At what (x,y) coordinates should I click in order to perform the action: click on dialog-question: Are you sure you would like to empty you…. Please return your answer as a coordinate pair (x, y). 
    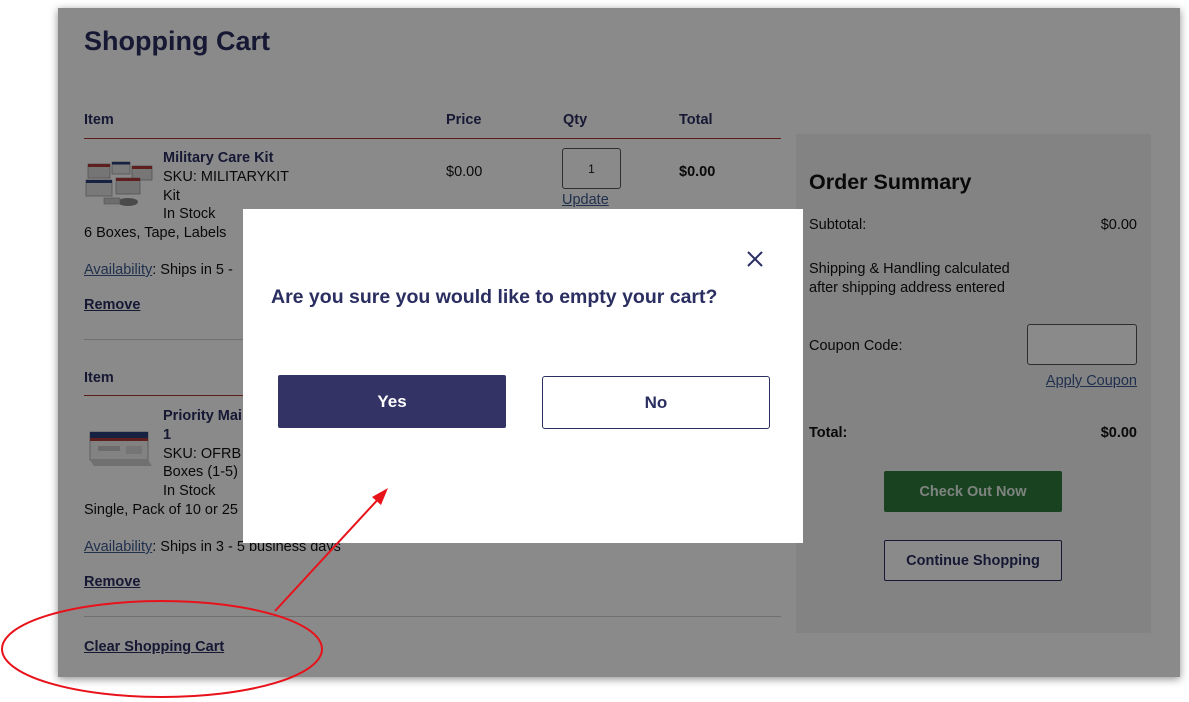
    Looking at the image, I should click on (494, 297).